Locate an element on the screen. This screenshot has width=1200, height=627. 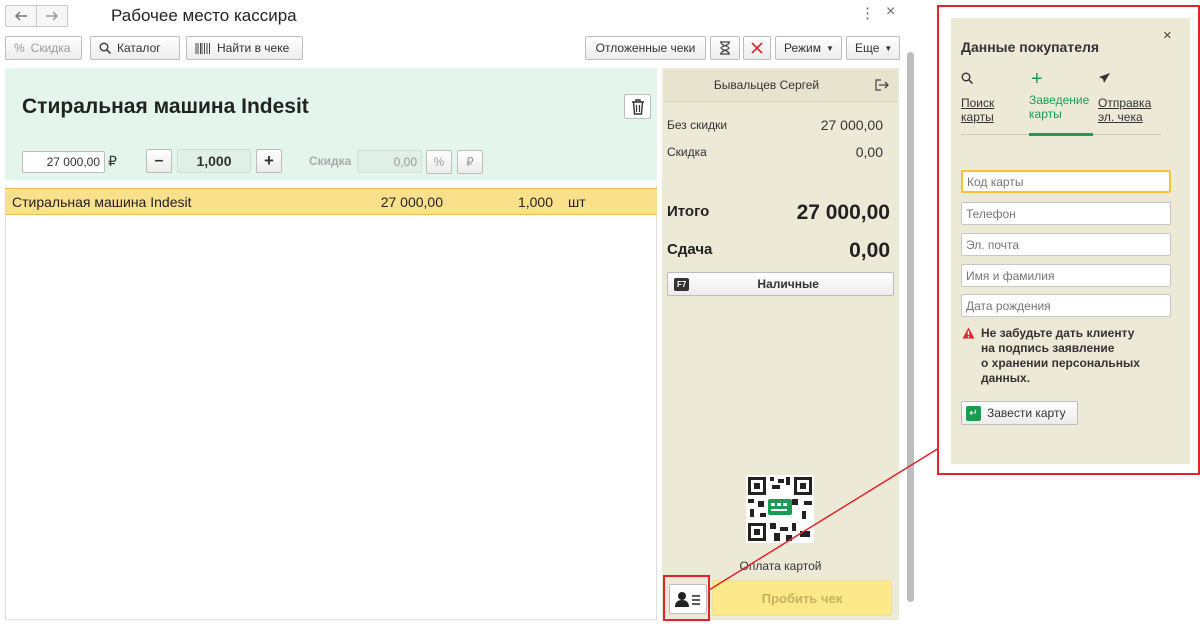
logout-icon is located at coordinates (882, 85).